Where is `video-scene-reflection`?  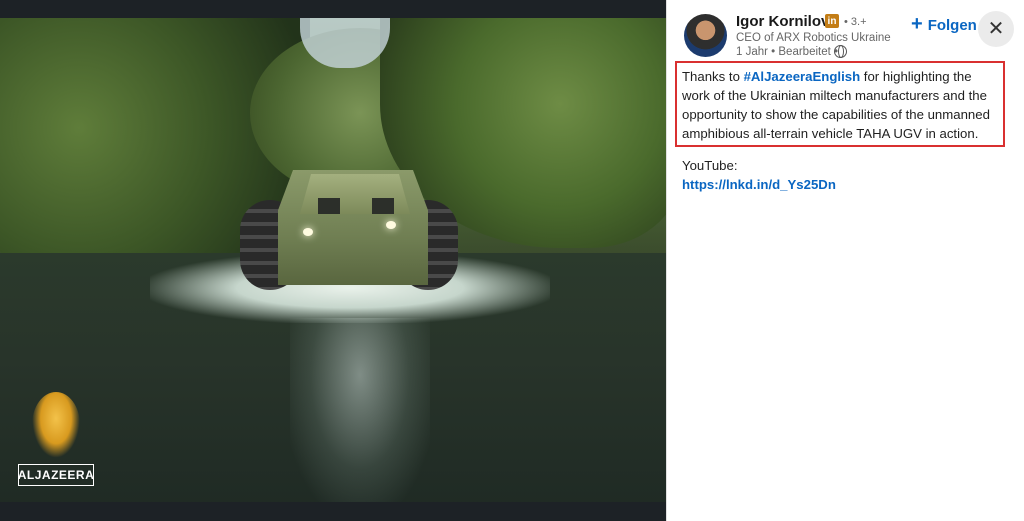
video-scene-reflection is located at coordinates (360, 410).